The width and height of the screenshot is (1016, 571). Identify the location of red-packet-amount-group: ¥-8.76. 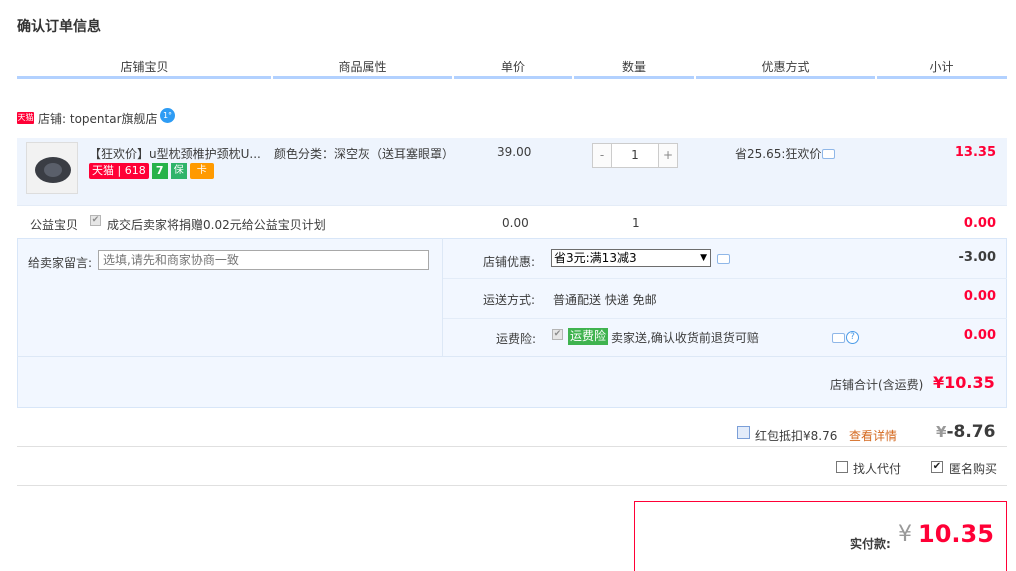
(965, 432).